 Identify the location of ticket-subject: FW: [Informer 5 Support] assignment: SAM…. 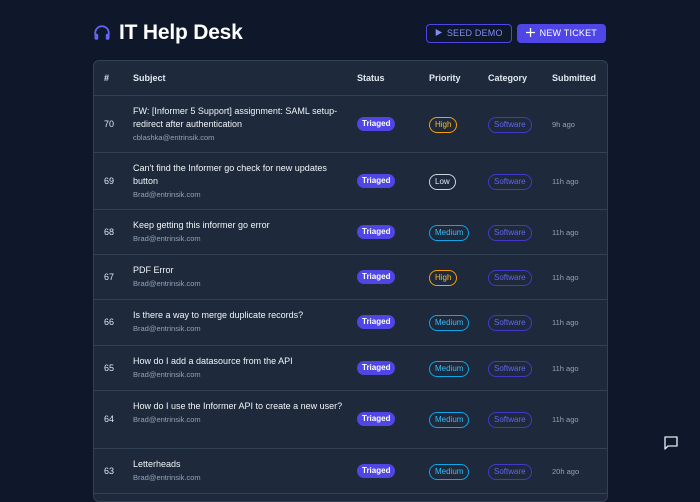
(238, 118).